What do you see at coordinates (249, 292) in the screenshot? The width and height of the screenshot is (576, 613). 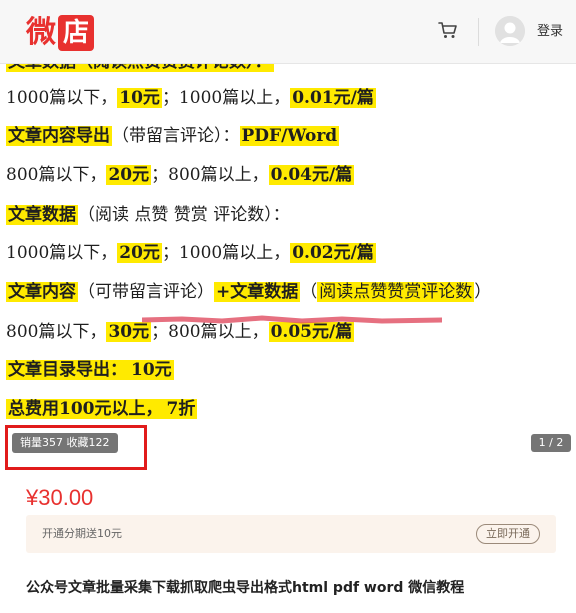 I see `heading-content-plus-data: 文章内容 （可带留言评论） +文章数据（阅读点赞赞赏评论数）` at bounding box center [249, 292].